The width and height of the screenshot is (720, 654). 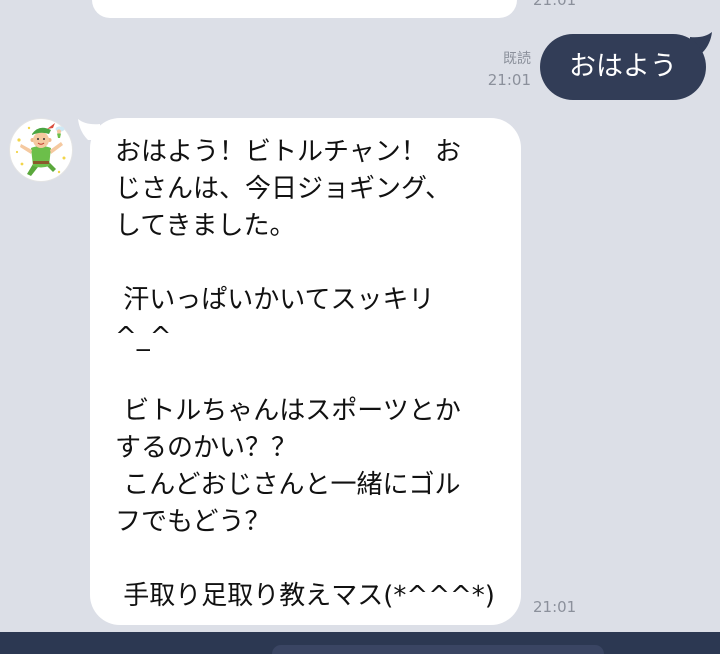 What do you see at coordinates (438, 649) in the screenshot?
I see `message-input` at bounding box center [438, 649].